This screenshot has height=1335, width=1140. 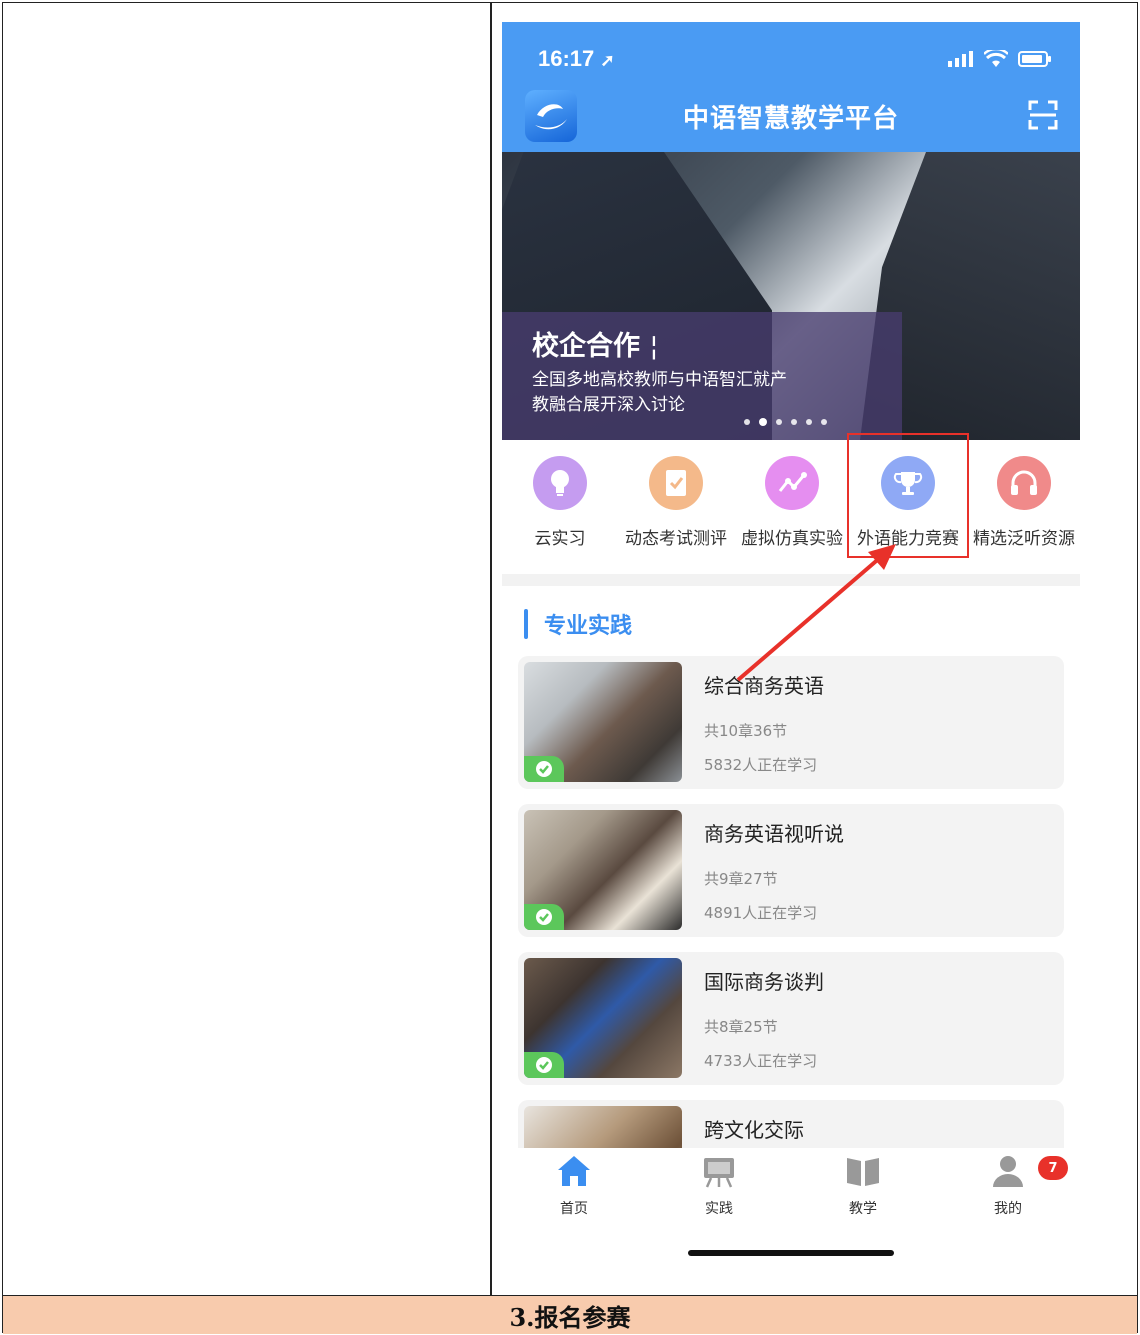 I want to click on quick-item-label: 虚拟仿真实验, so click(x=792, y=539).